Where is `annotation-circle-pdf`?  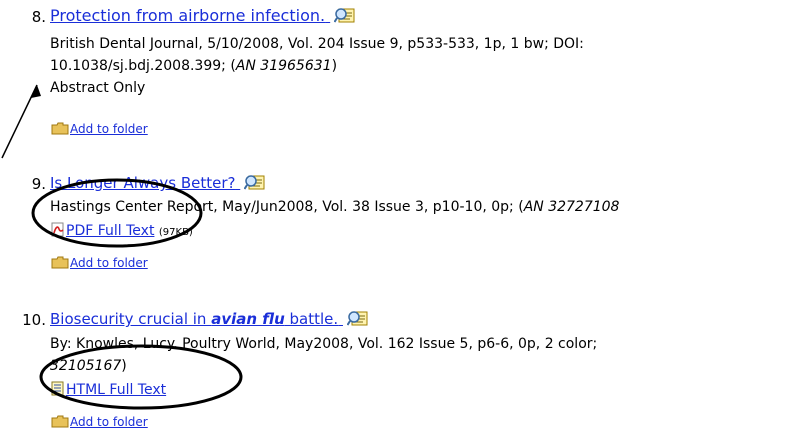
annotation-circle-pdf is located at coordinates (117, 213).